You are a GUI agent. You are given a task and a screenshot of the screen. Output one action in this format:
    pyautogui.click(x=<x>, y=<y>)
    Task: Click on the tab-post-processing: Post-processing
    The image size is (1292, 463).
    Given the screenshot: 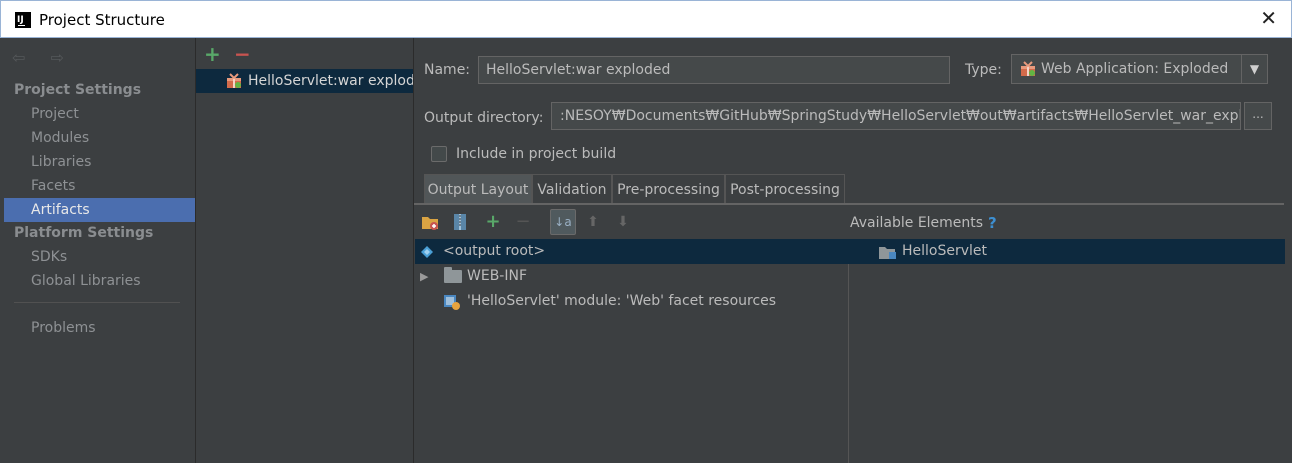 What is the action you would take?
    pyautogui.click(x=785, y=189)
    